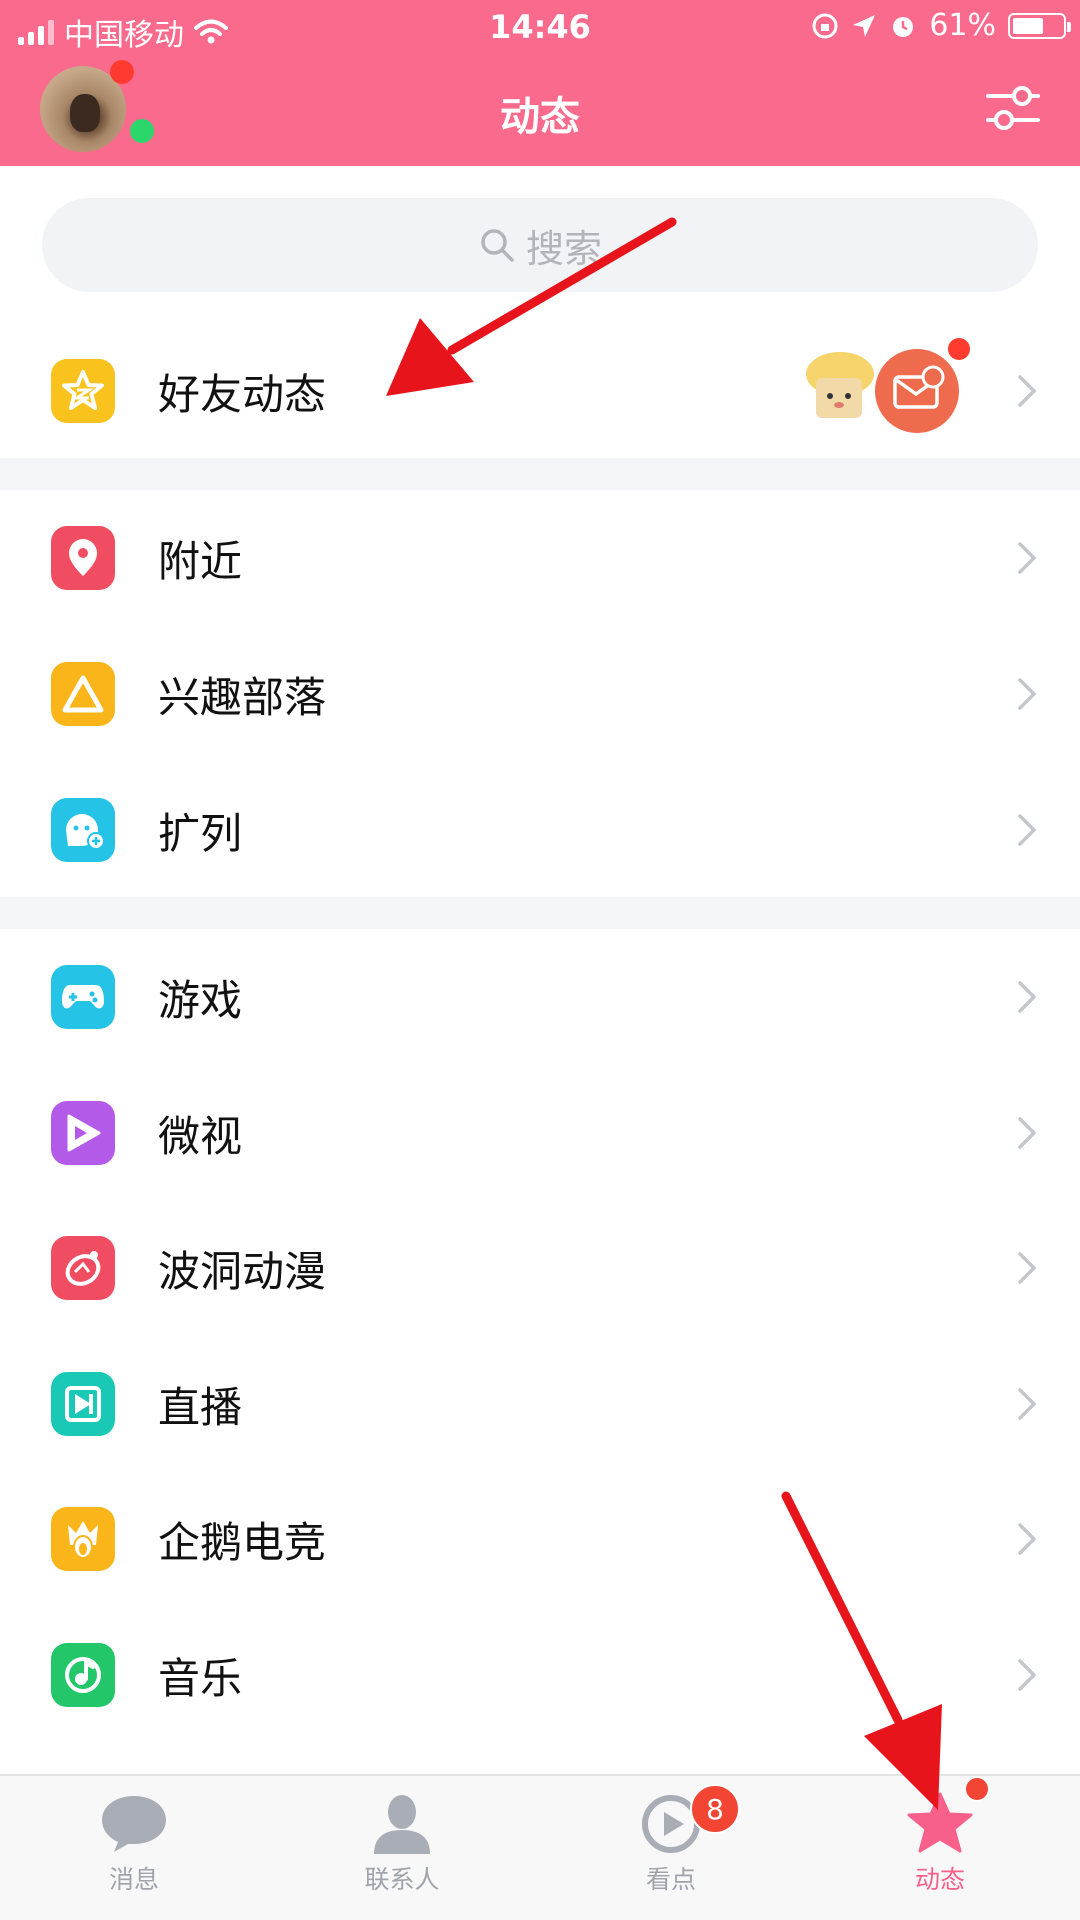 The image size is (1080, 1920). What do you see at coordinates (540, 558) in the screenshot?
I see `menu-item-nearby: 附近` at bounding box center [540, 558].